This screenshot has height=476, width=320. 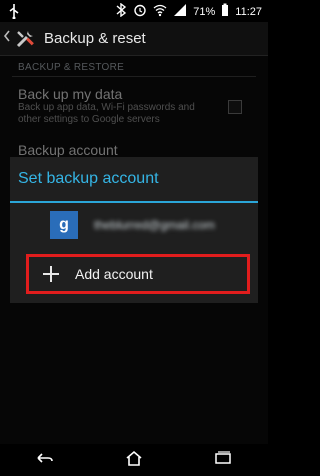 I want to click on add-account-label: Add account, so click(x=114, y=274).